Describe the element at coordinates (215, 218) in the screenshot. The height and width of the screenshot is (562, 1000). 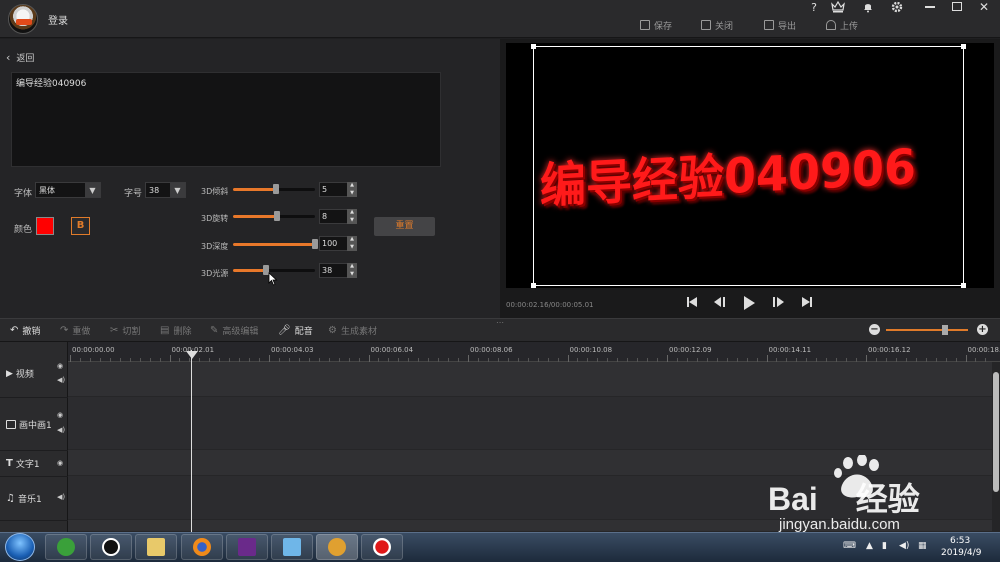
I see `rotate-label: 3D旋转` at that location.